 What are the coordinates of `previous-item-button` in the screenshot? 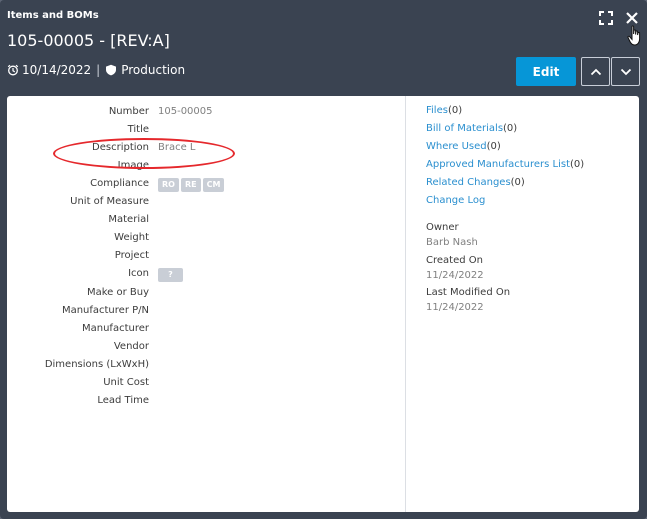 It's located at (595, 71).